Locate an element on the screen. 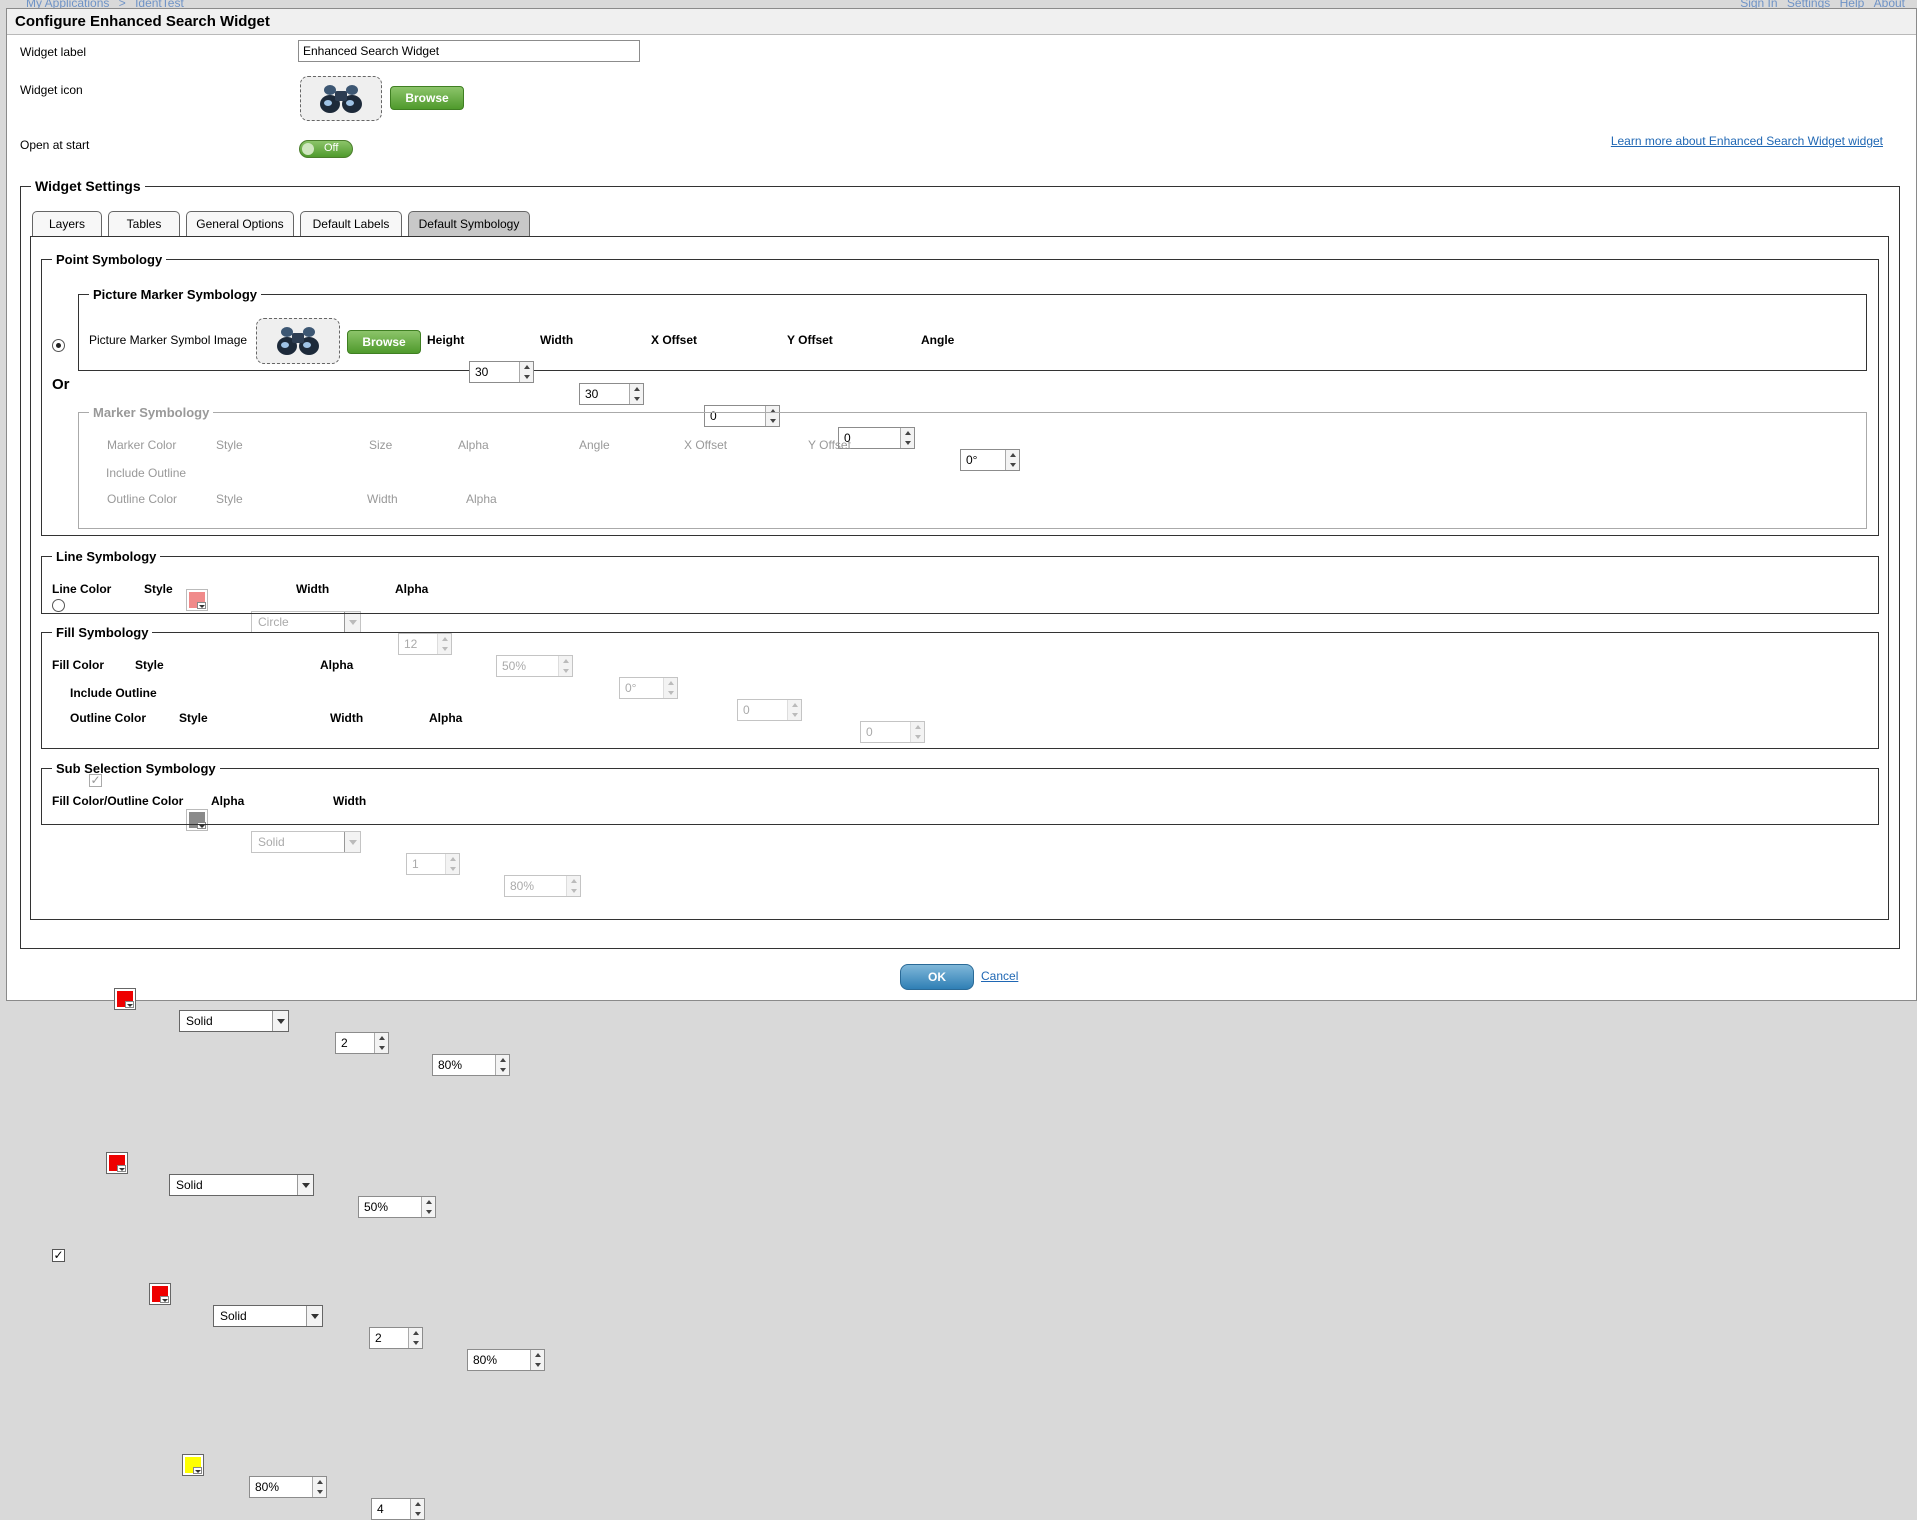 The height and width of the screenshot is (1520, 1917). line-width-value: 2 is located at coordinates (344, 1043).